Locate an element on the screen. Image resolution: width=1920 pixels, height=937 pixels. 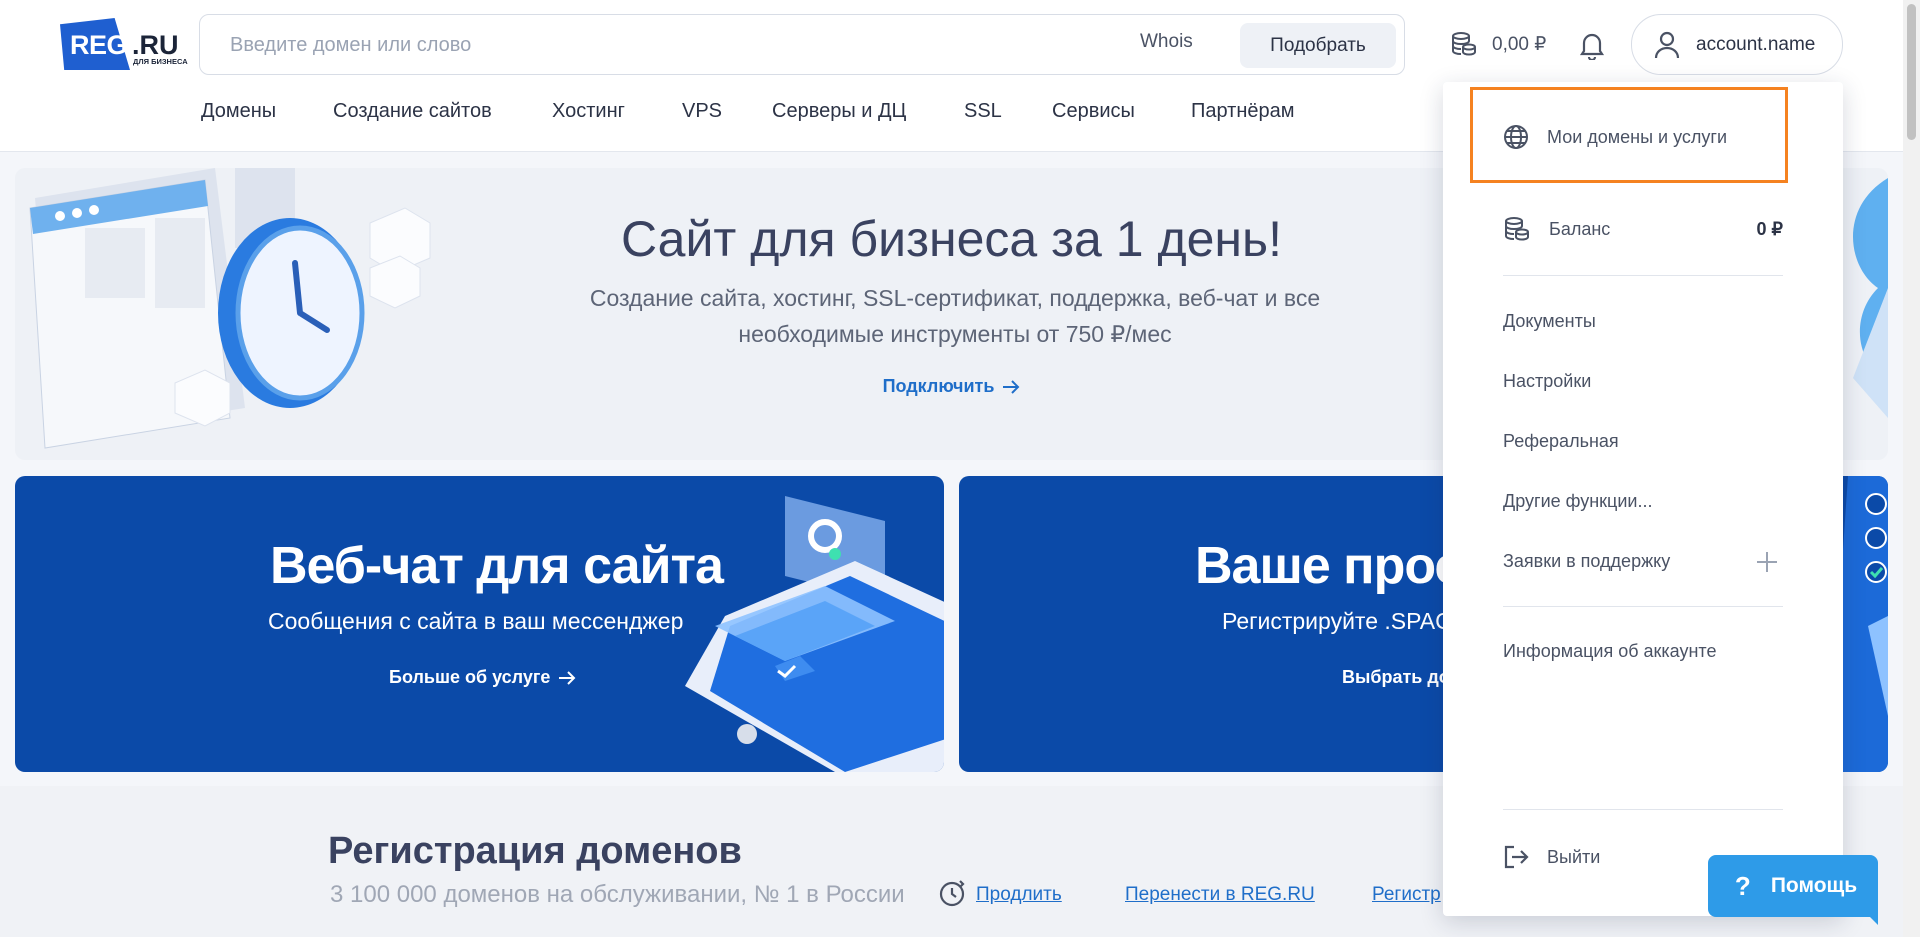
help-label: Помощь is located at coordinates (1814, 885).